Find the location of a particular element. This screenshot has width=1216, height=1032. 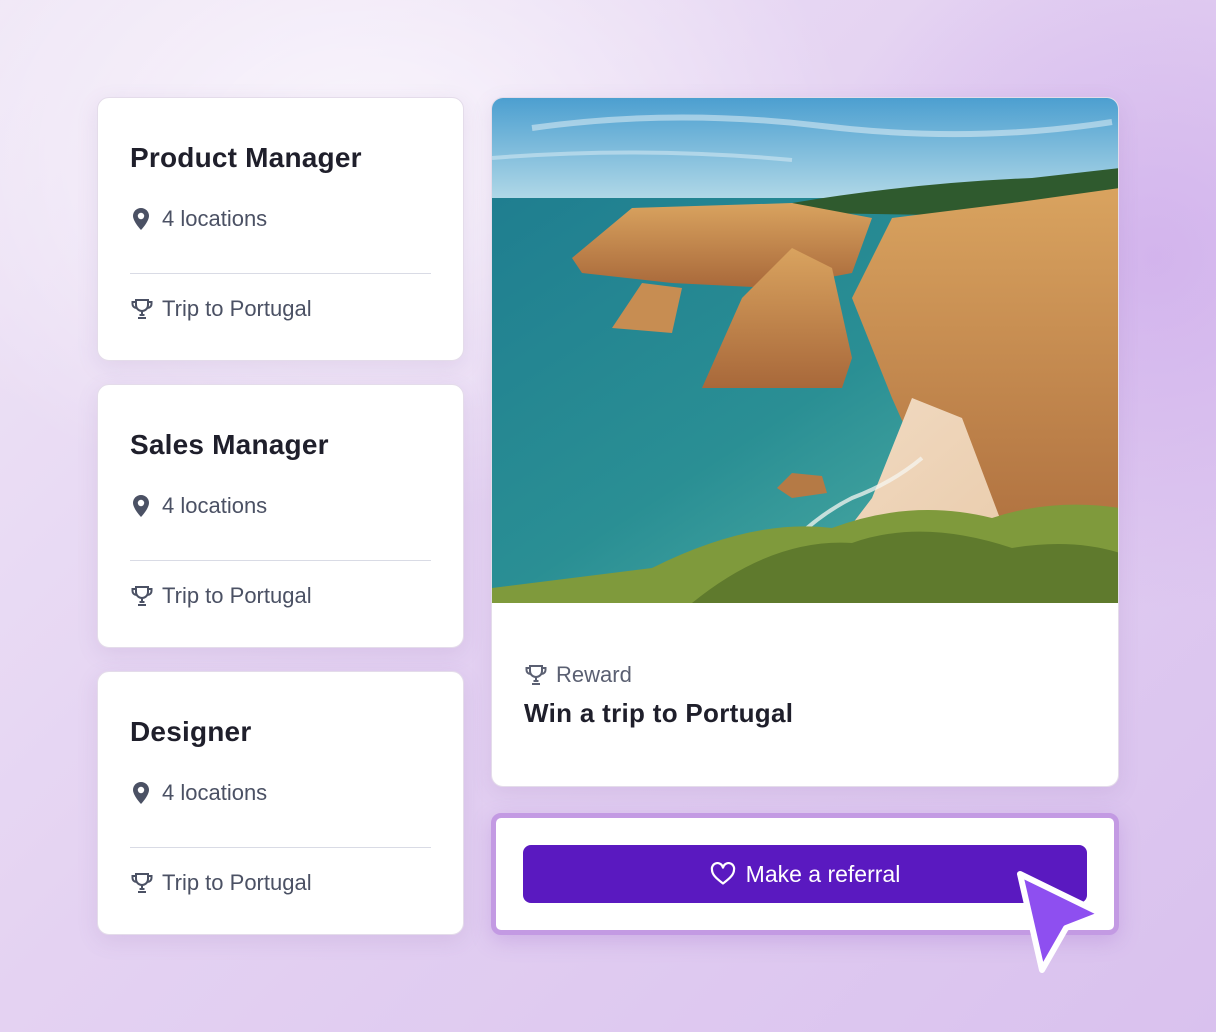

make-referral-button: Make a referral is located at coordinates (805, 874).